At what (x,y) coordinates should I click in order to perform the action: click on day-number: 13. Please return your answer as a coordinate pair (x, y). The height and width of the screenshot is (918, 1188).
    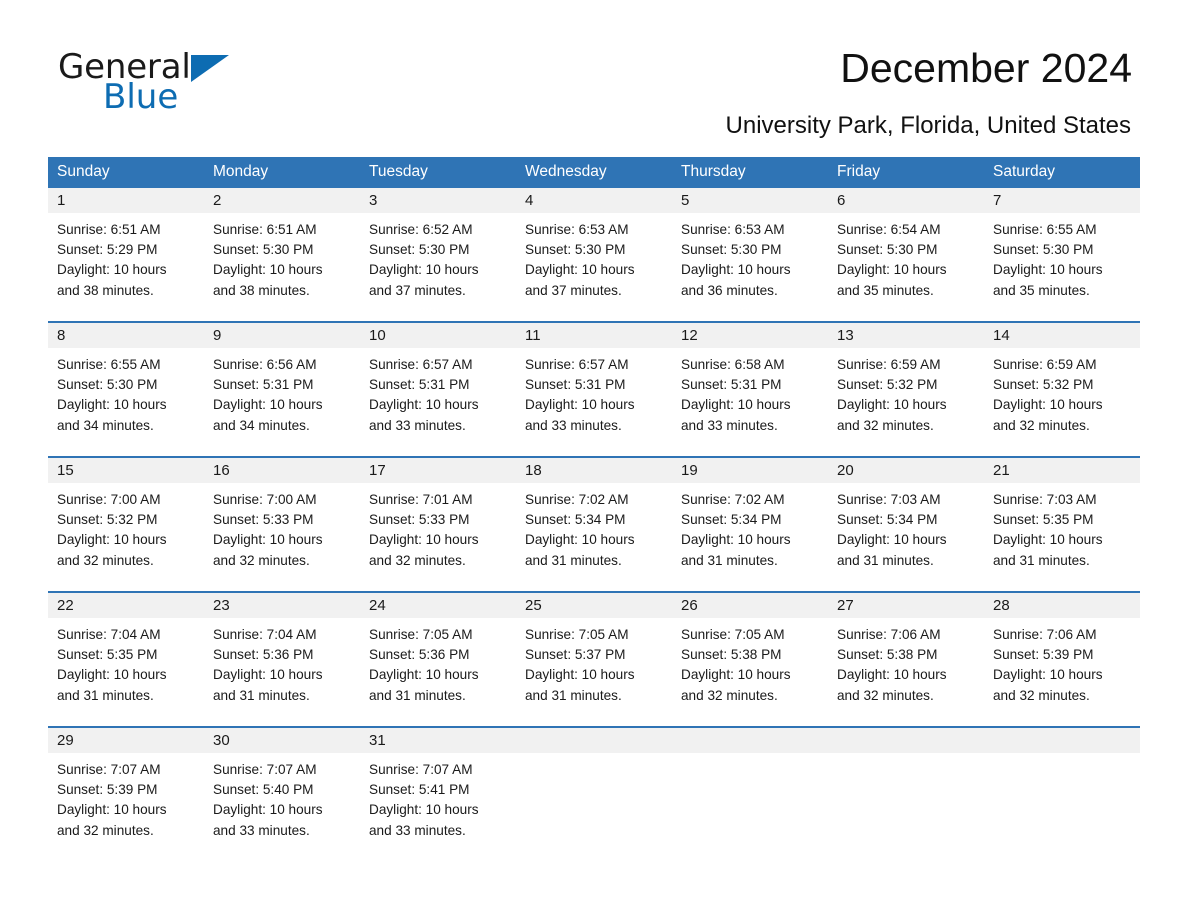
    Looking at the image, I should click on (906, 335).